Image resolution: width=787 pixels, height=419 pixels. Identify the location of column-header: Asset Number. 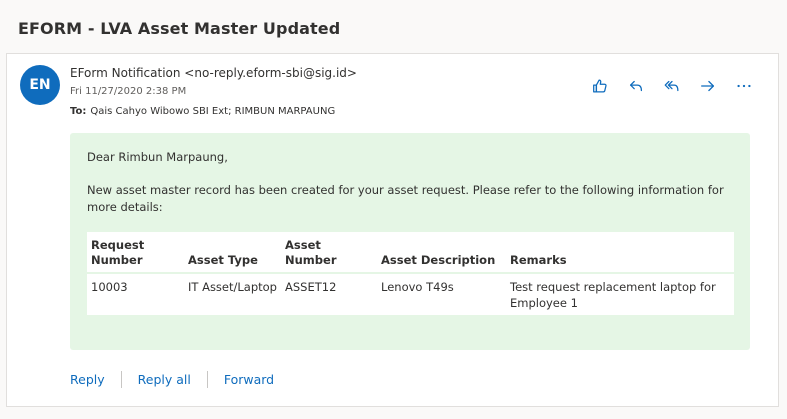
(329, 253).